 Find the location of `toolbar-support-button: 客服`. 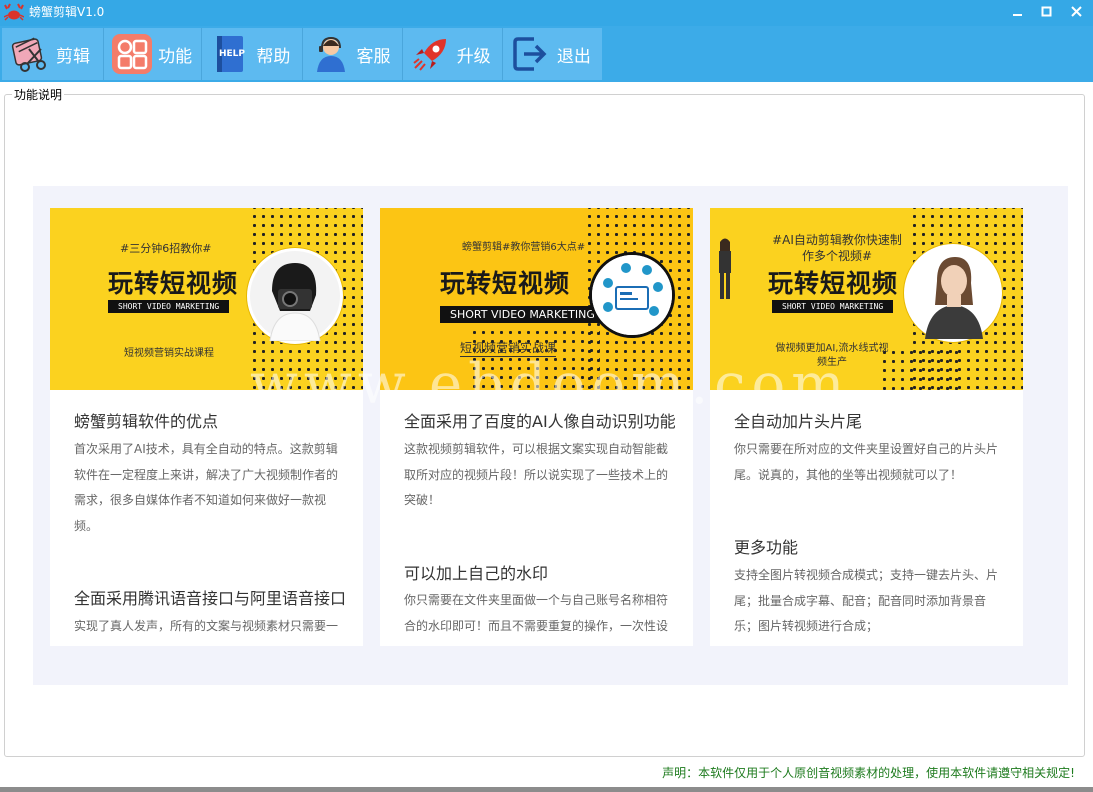

toolbar-support-button: 客服 is located at coordinates (353, 54).